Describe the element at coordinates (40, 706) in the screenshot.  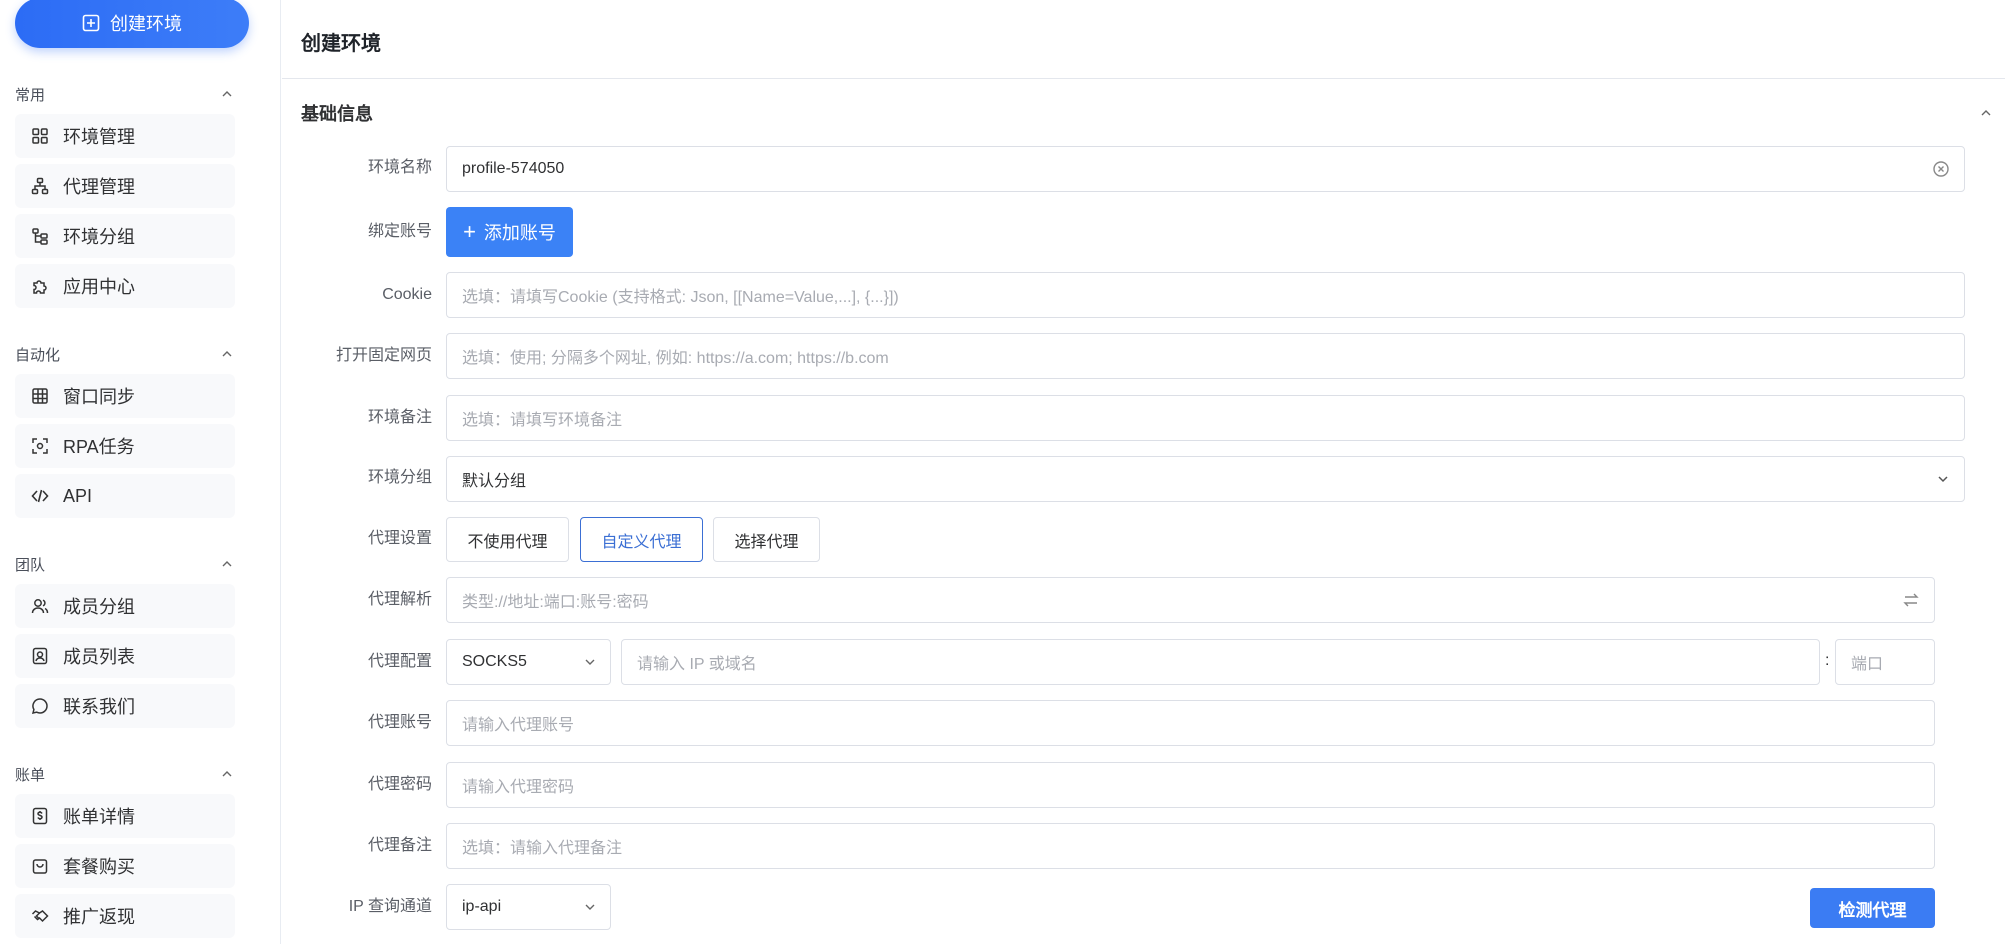
I see `chat-bubble-icon` at that location.